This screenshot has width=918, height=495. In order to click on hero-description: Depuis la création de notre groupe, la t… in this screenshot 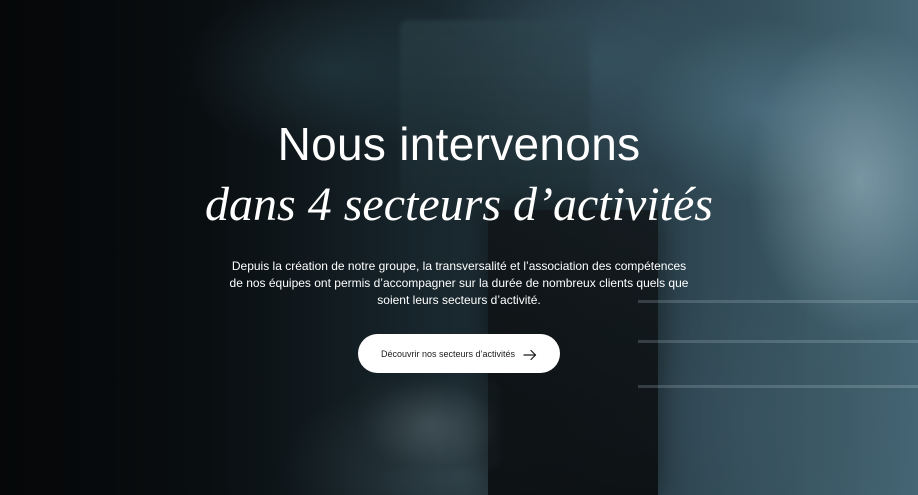, I will do `click(459, 283)`.